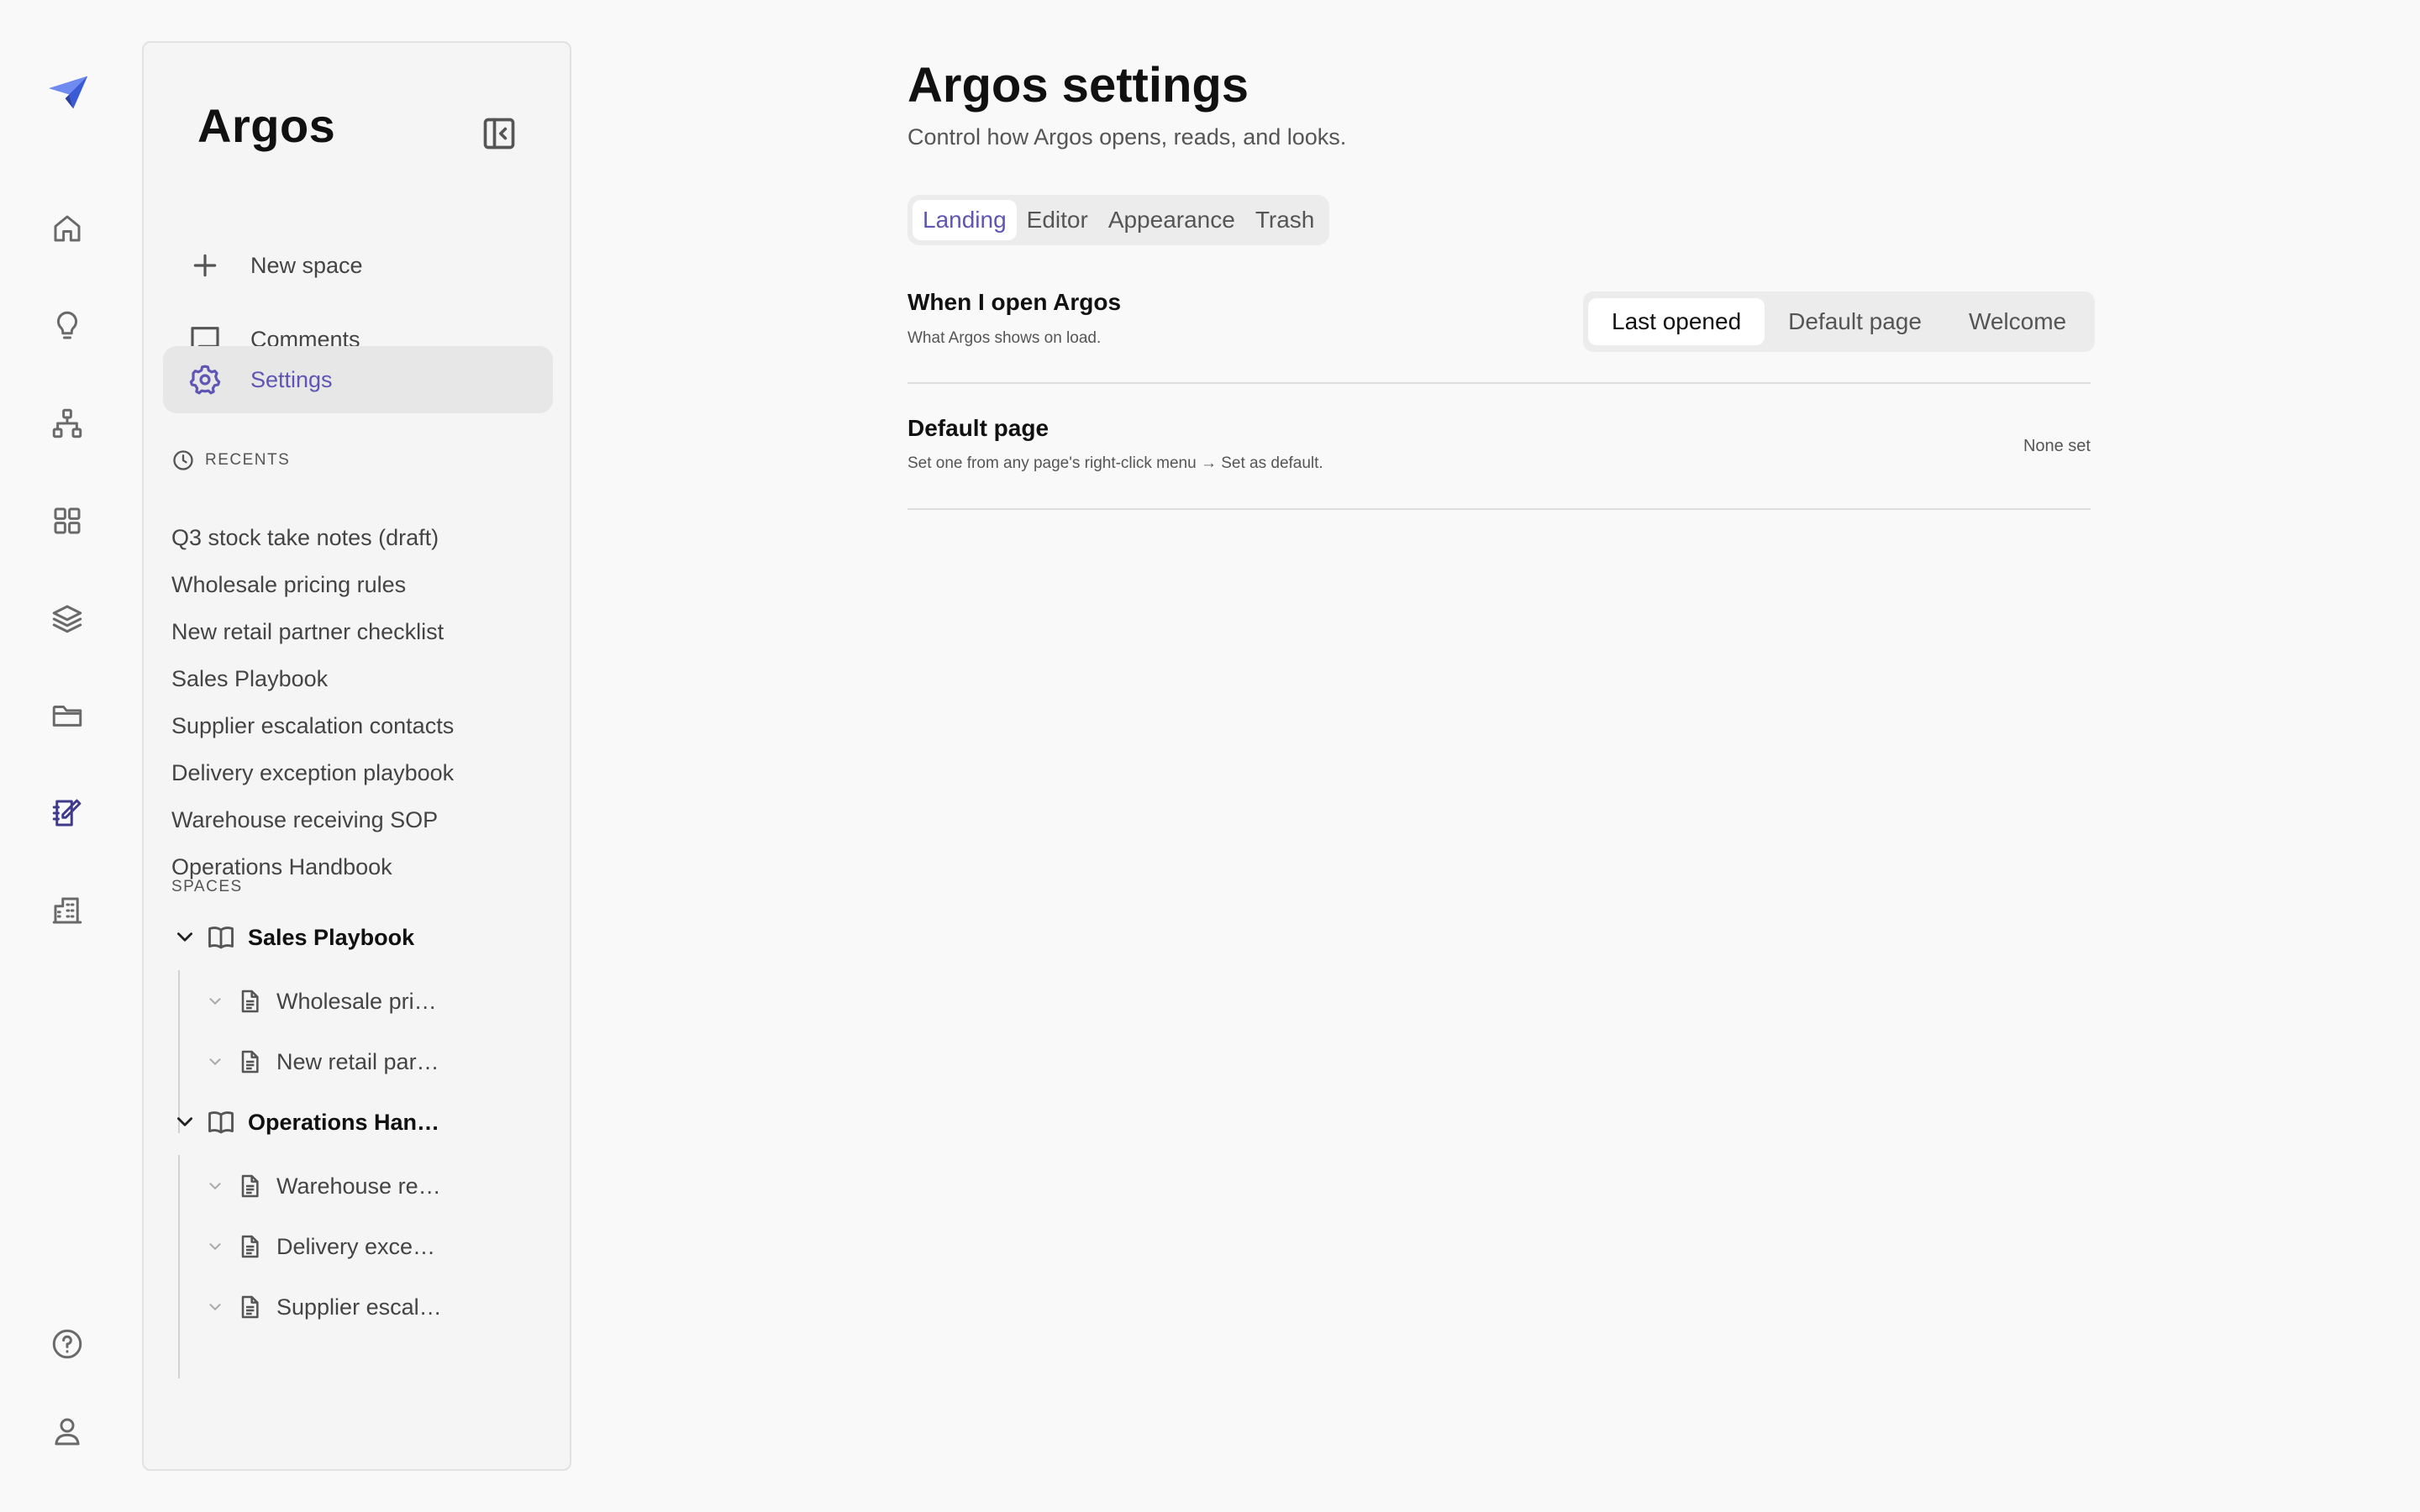 The image size is (2420, 1512). Describe the element at coordinates (67, 228) in the screenshot. I see `home-icon` at that location.